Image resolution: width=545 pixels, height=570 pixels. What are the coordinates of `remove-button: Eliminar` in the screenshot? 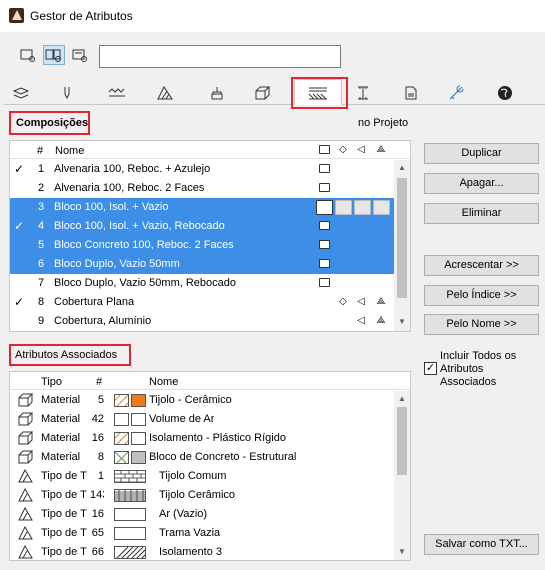 It's located at (481, 213).